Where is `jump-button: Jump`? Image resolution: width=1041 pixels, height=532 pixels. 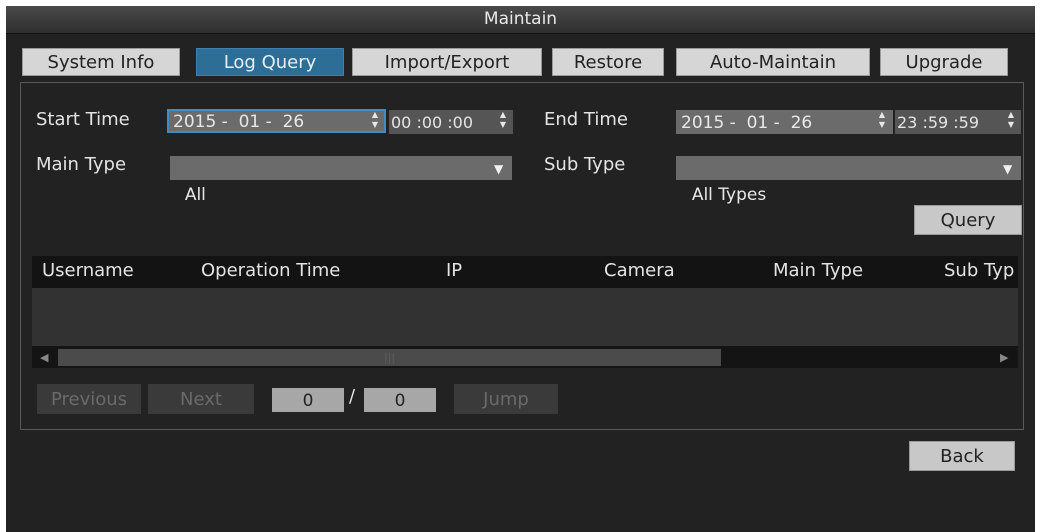
jump-button: Jump is located at coordinates (506, 399).